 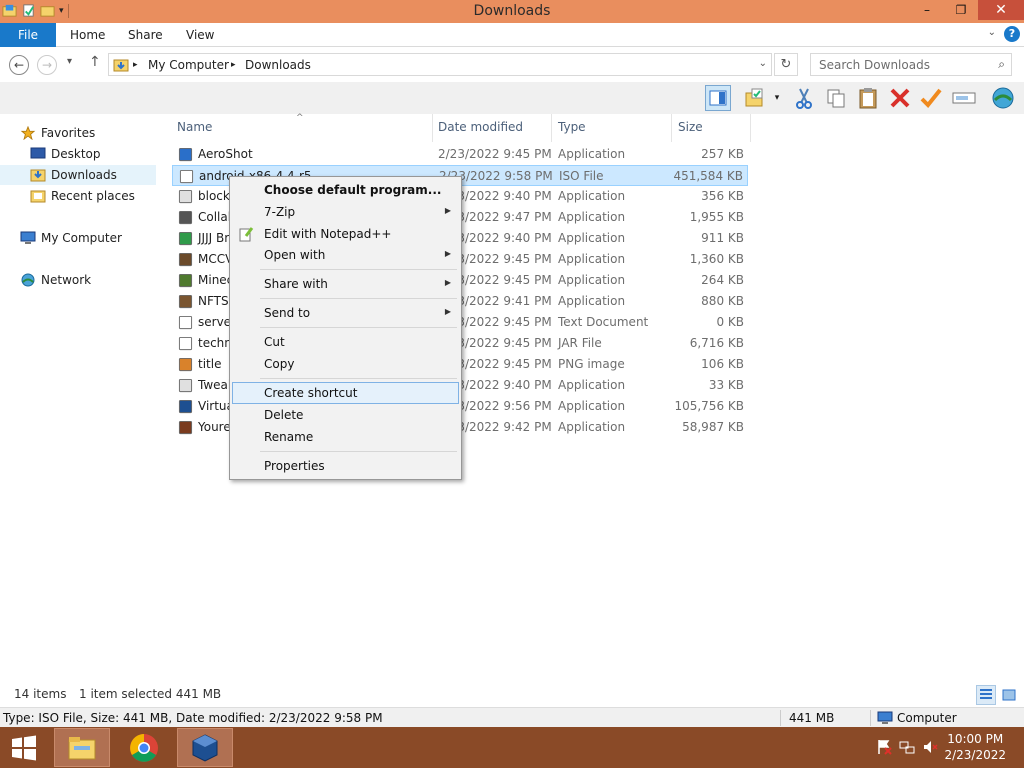 I want to click on ribbon-tabs: File Home Share View ⌄ ?, so click(x=512, y=35).